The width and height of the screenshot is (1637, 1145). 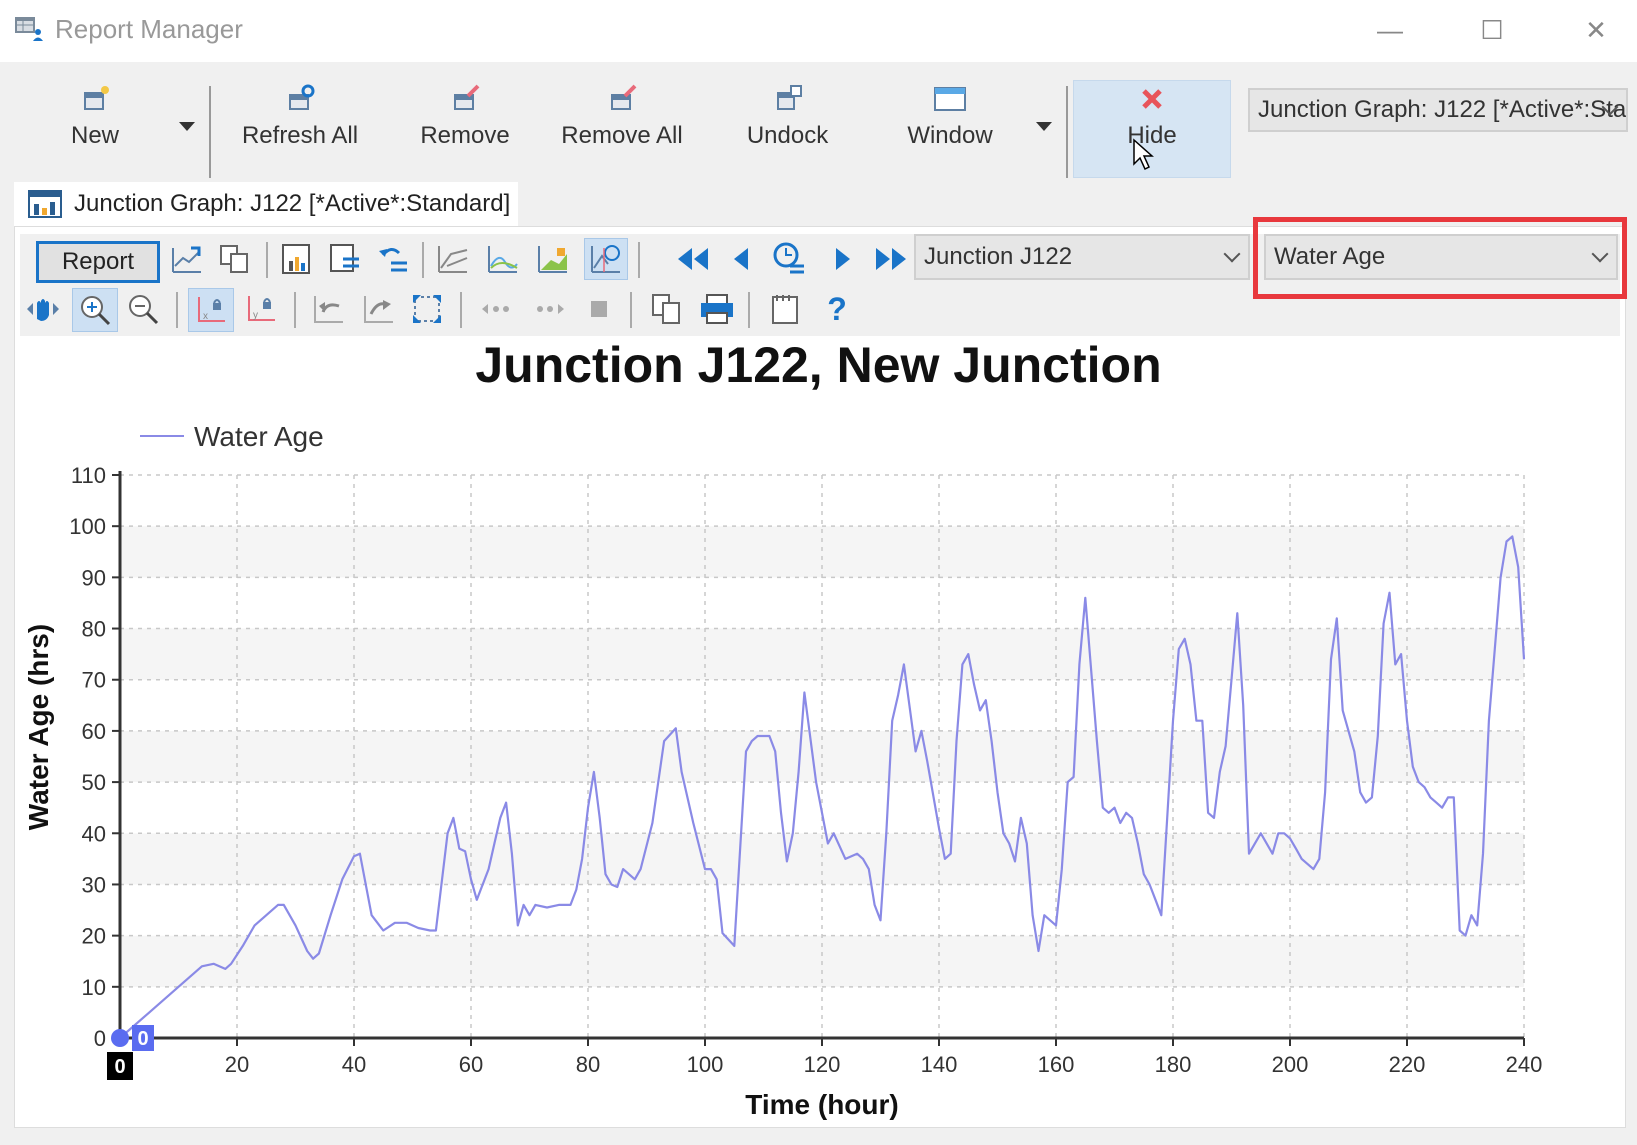 What do you see at coordinates (622, 132) in the screenshot?
I see `remove-all-button: Remove All` at bounding box center [622, 132].